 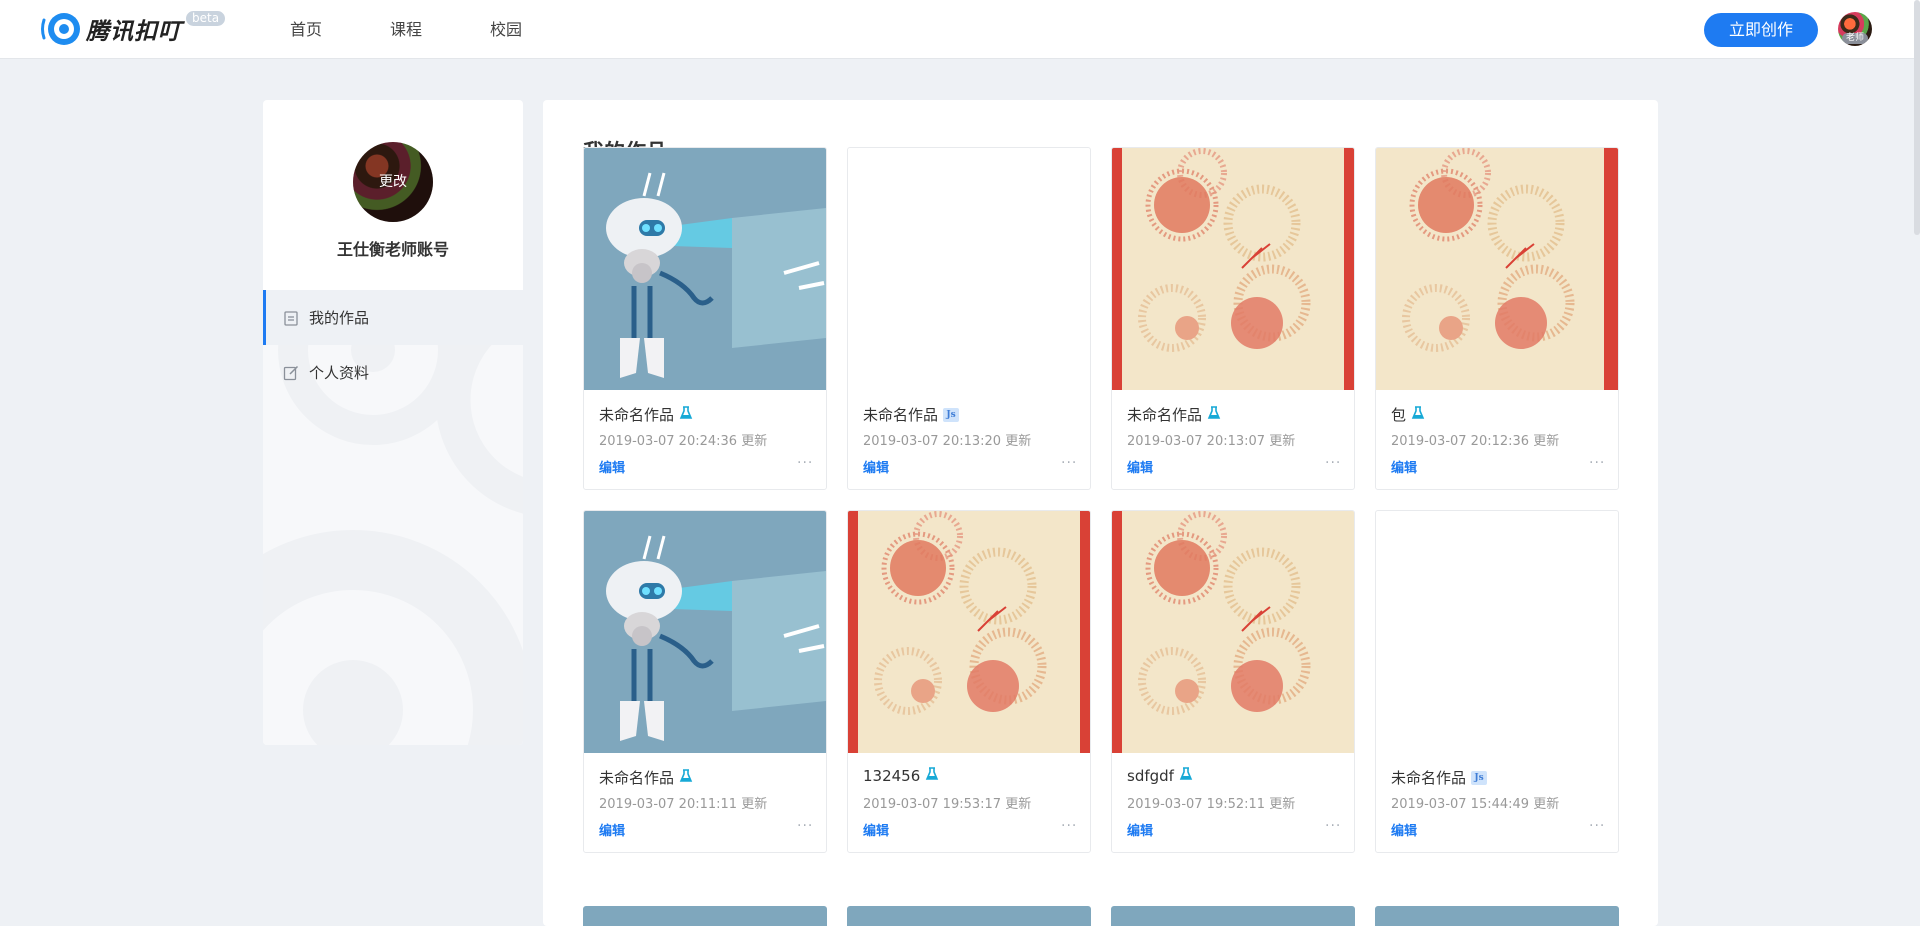 What do you see at coordinates (1408, 414) in the screenshot?
I see `work-title-row: 包` at bounding box center [1408, 414].